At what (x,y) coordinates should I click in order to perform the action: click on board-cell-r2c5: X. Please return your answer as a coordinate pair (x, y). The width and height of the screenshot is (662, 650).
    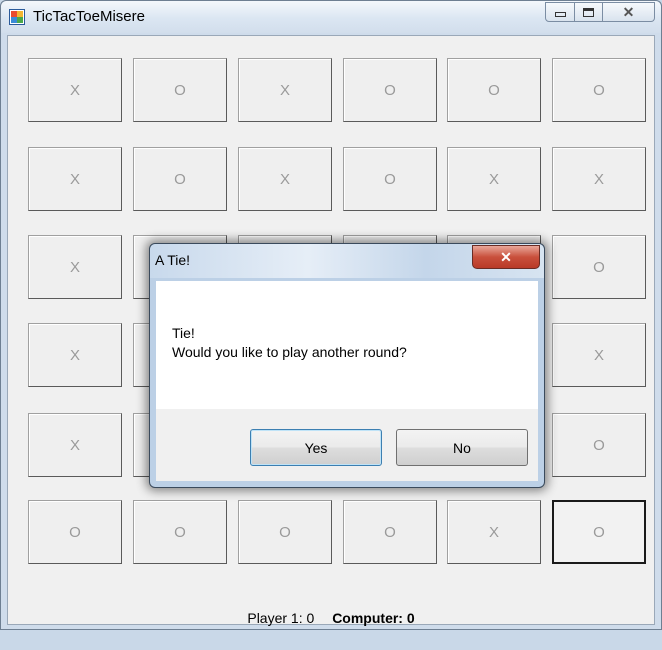
    Looking at the image, I should click on (494, 179).